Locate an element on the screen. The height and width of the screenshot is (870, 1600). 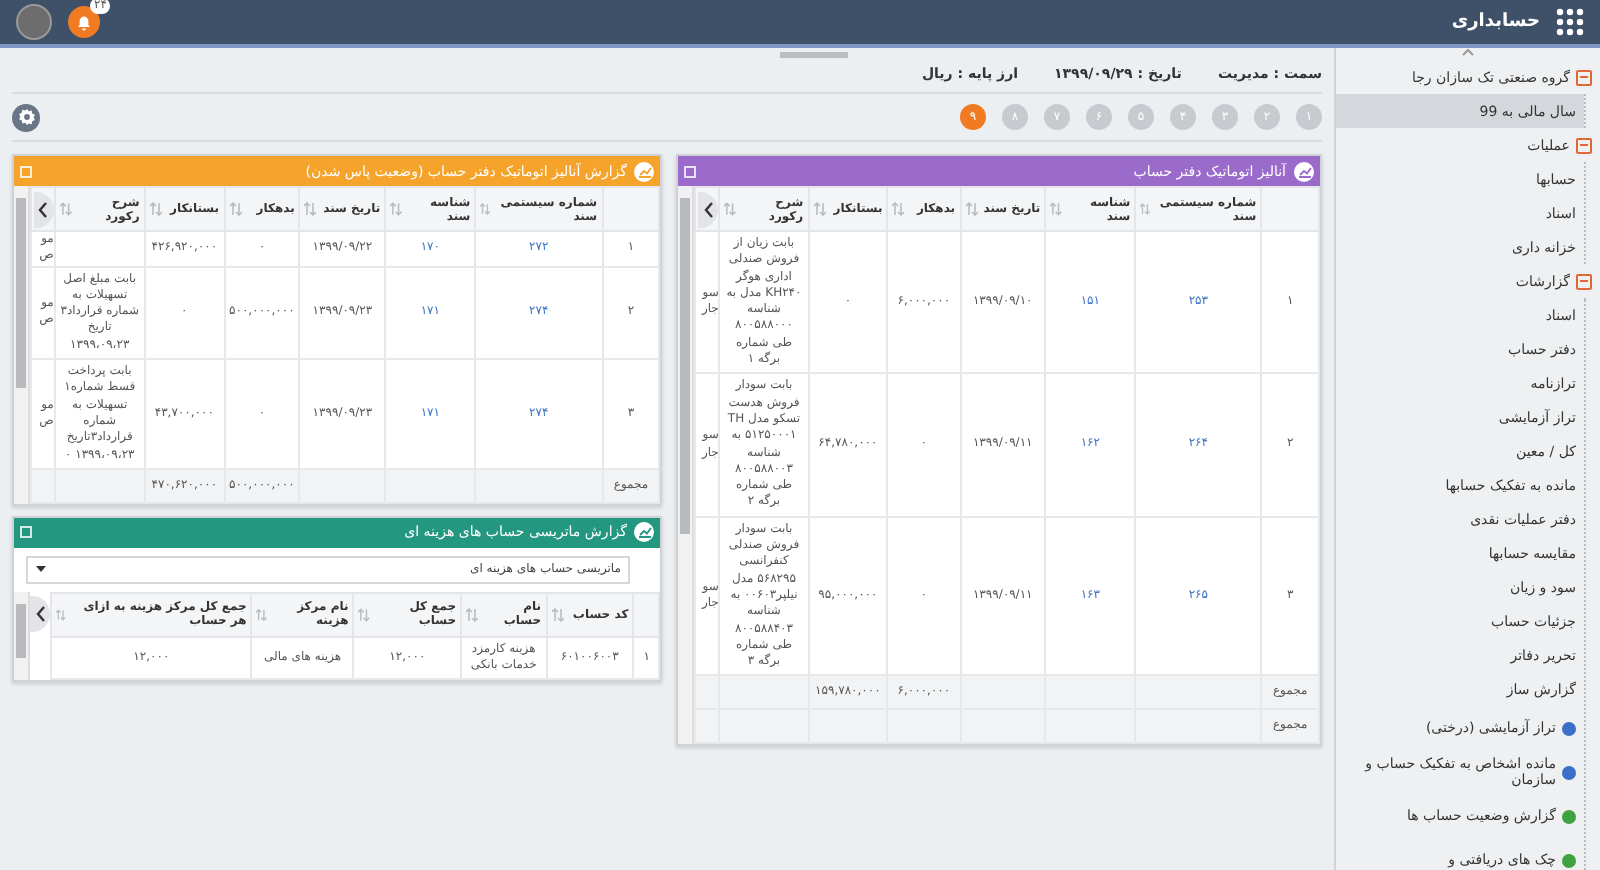
resize-handle is located at coordinates (814, 55).